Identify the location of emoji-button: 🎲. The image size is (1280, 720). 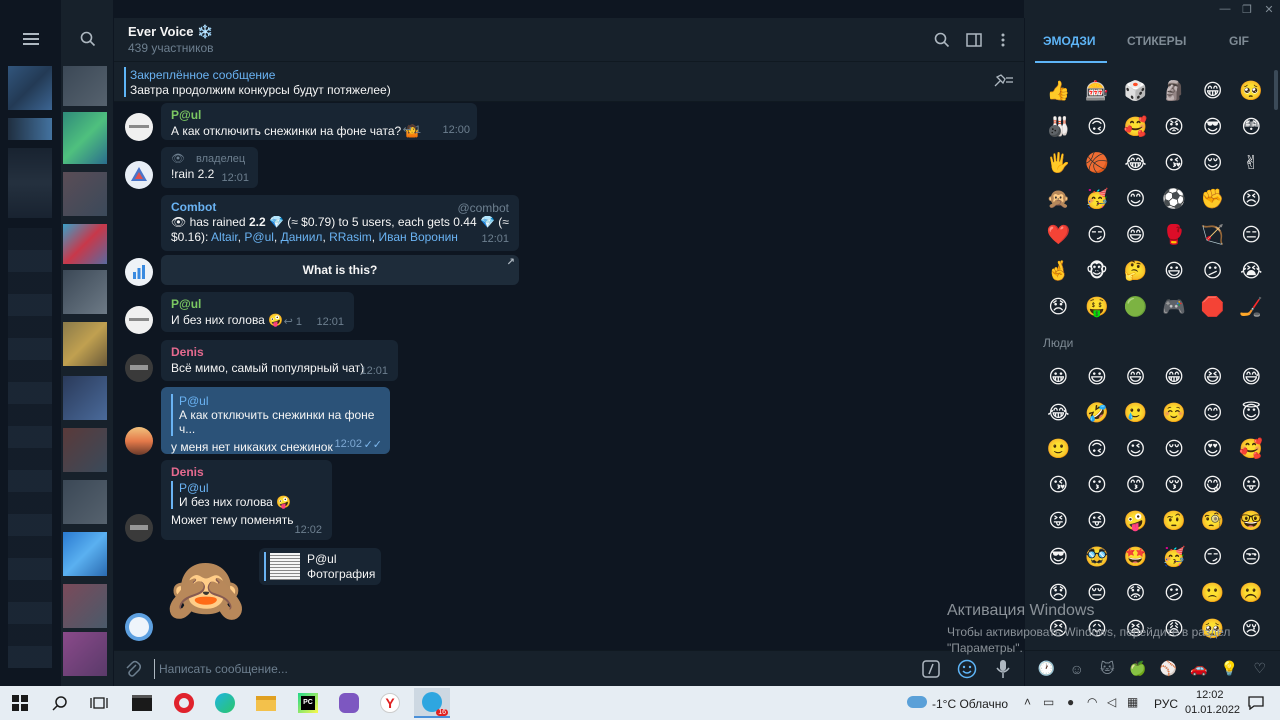
(1135, 91).